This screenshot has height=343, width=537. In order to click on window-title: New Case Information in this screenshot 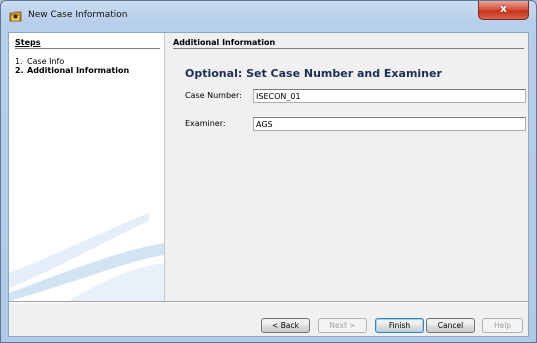, I will do `click(78, 15)`.